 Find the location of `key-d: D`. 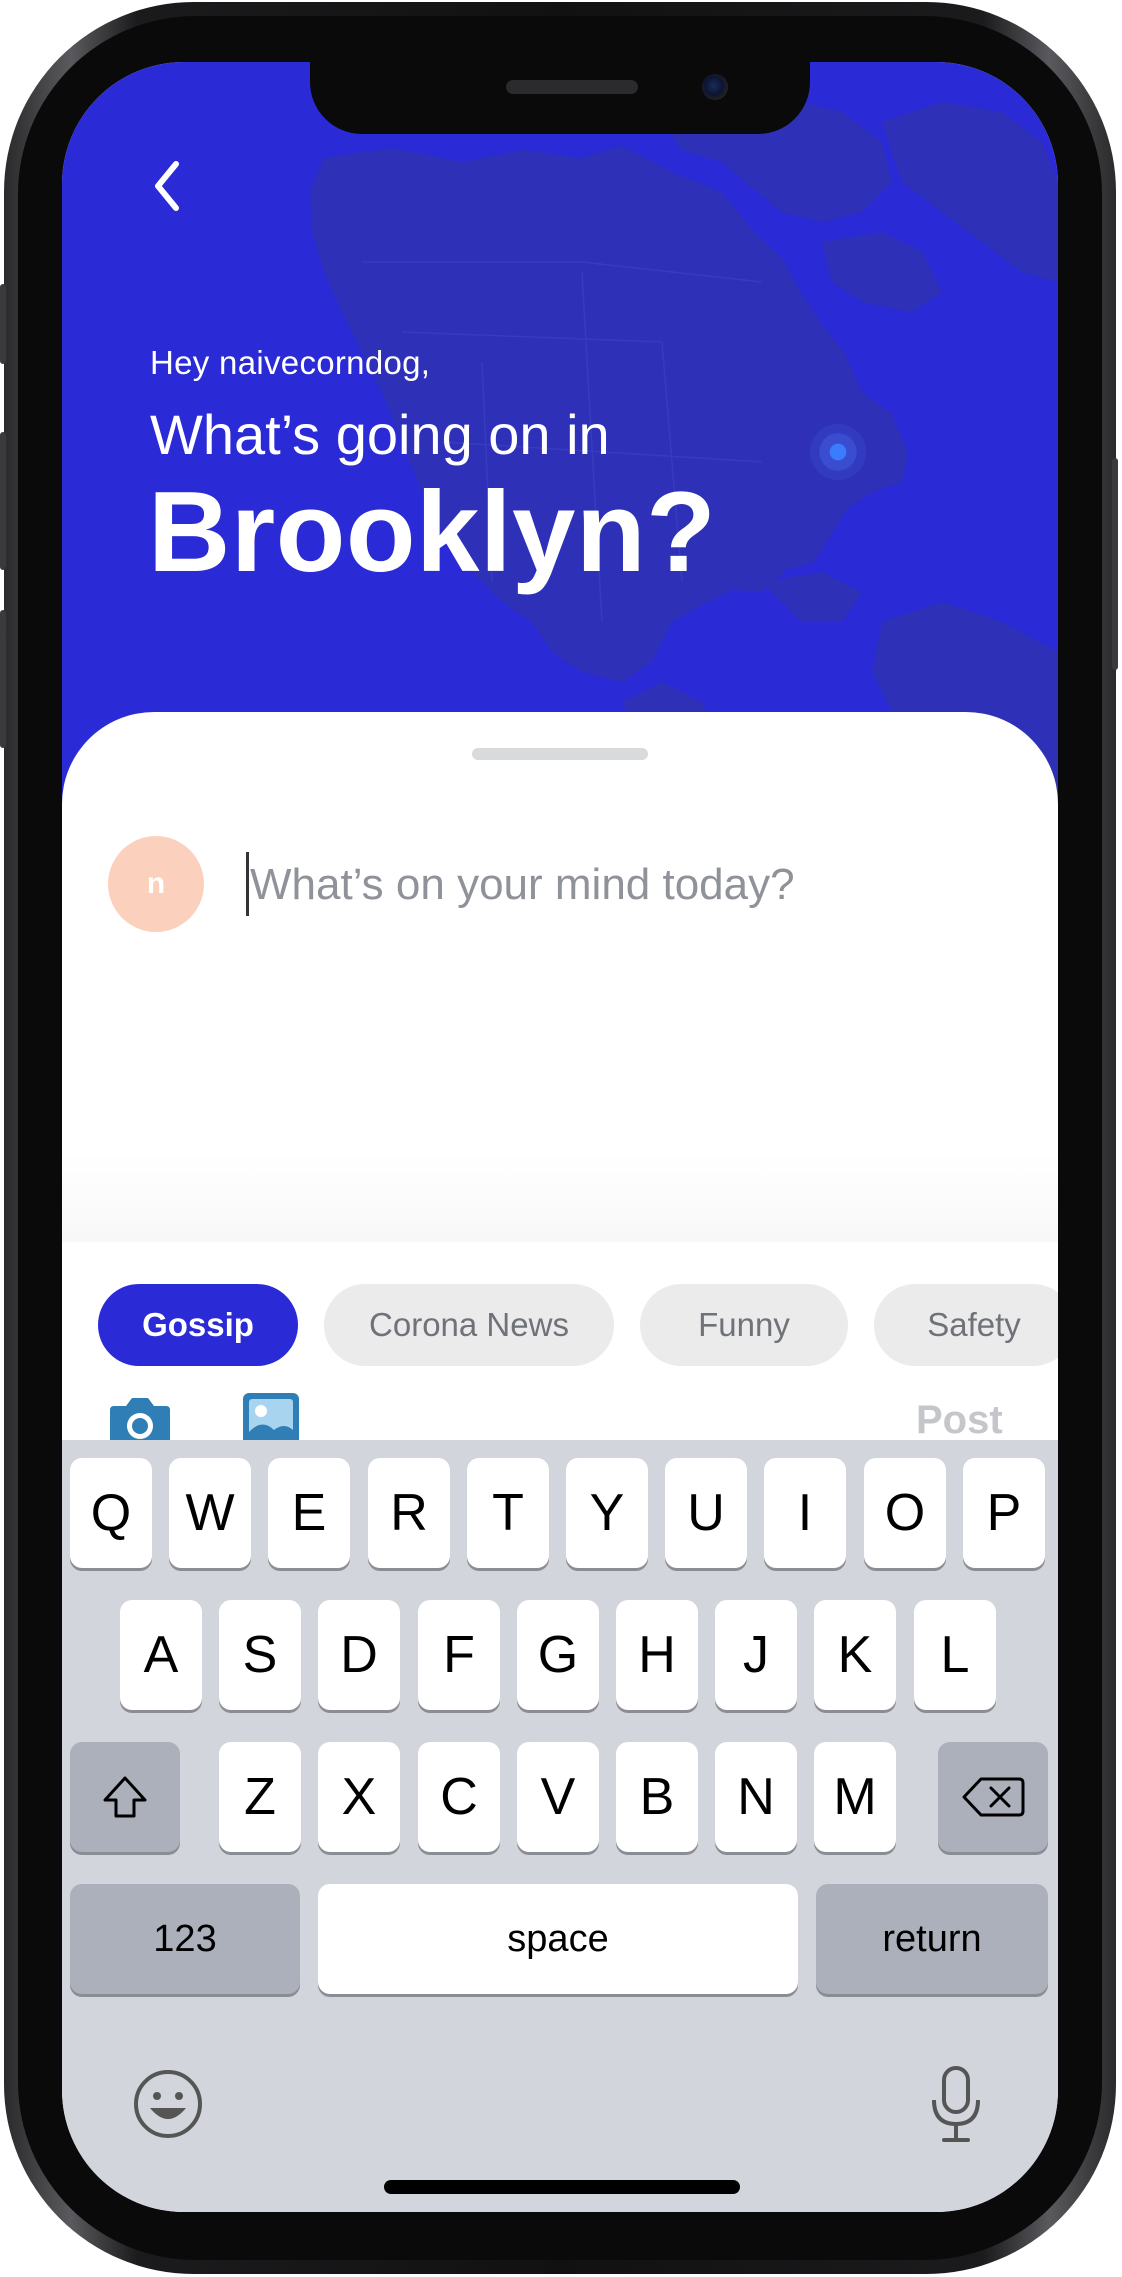

key-d: D is located at coordinates (359, 1655).